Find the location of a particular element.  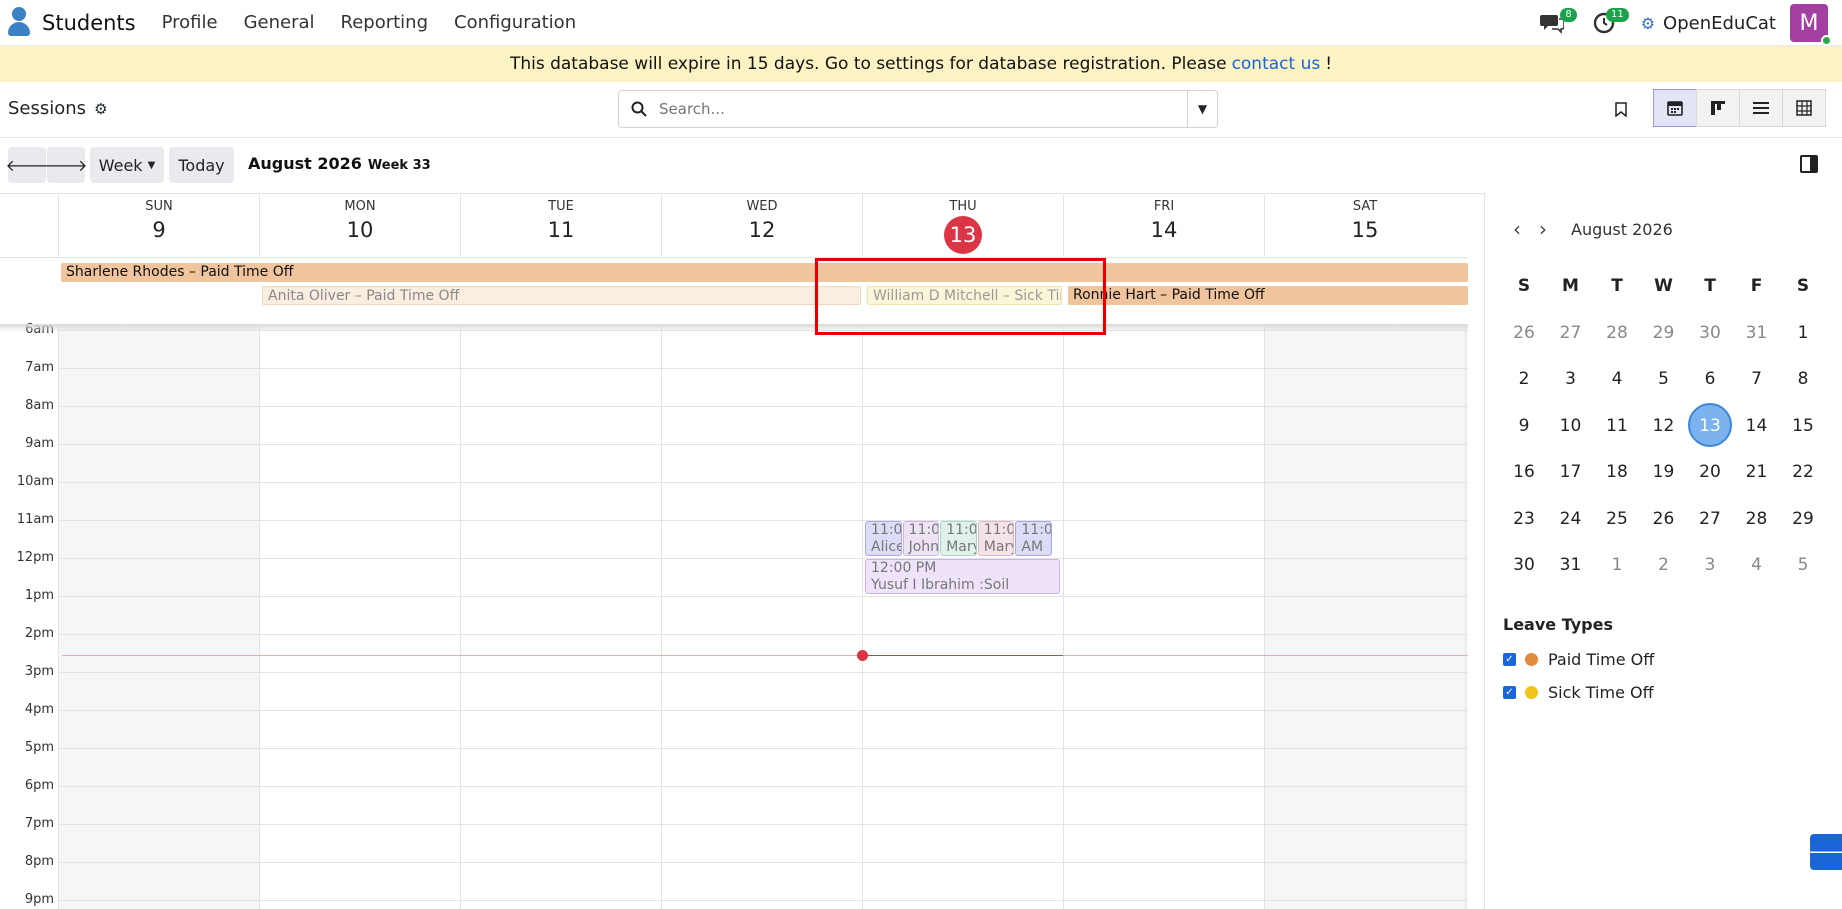

mini-day: 16 is located at coordinates (1524, 472).